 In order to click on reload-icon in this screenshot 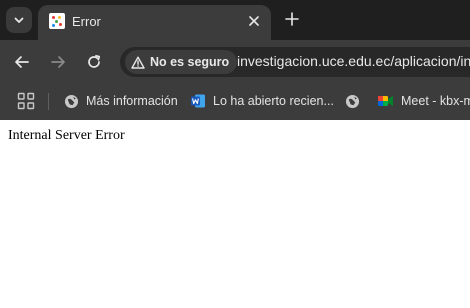, I will do `click(94, 61)`.